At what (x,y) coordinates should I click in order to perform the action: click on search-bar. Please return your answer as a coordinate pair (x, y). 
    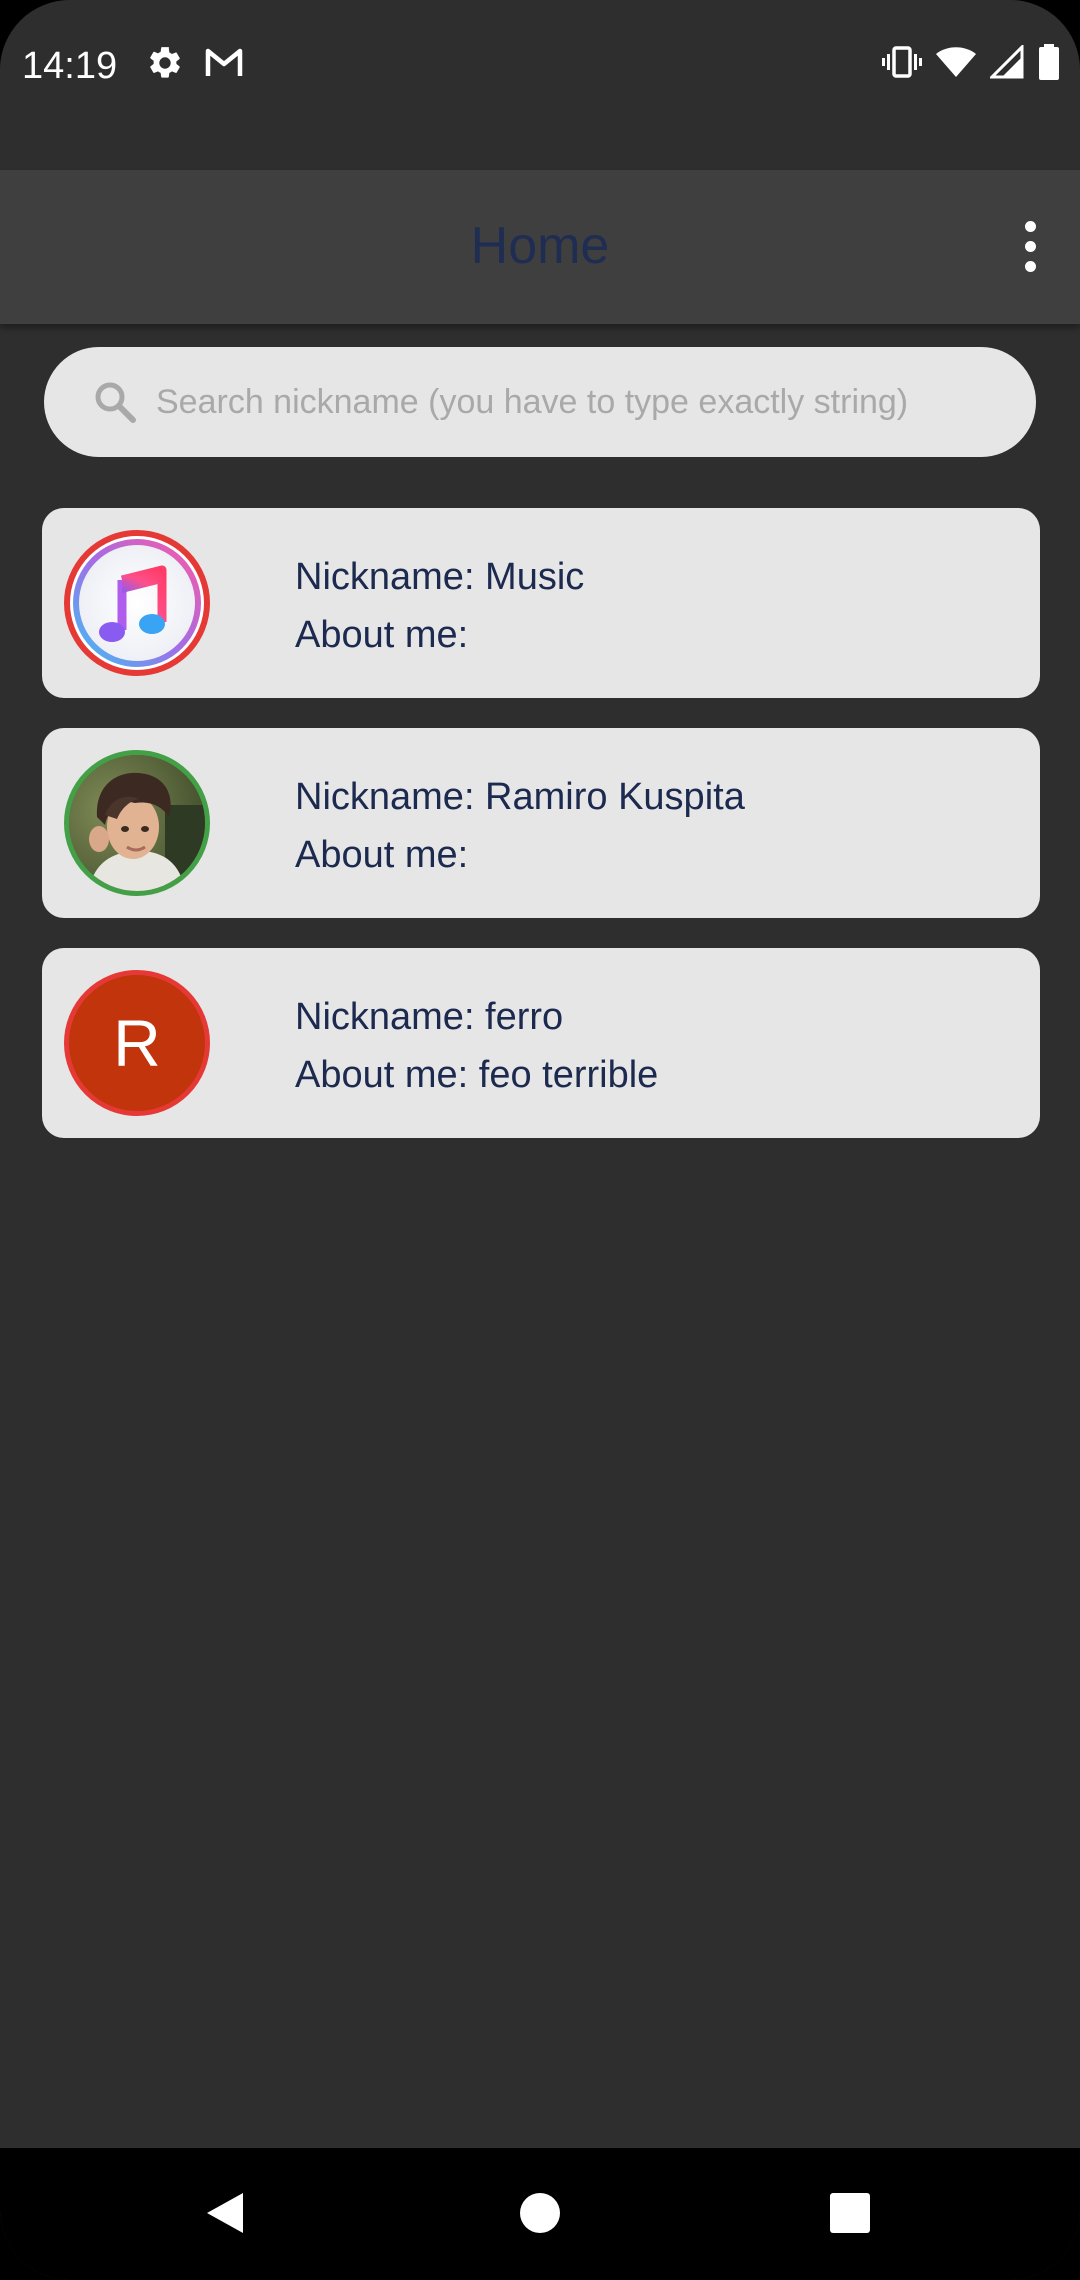
    Looking at the image, I should click on (540, 402).